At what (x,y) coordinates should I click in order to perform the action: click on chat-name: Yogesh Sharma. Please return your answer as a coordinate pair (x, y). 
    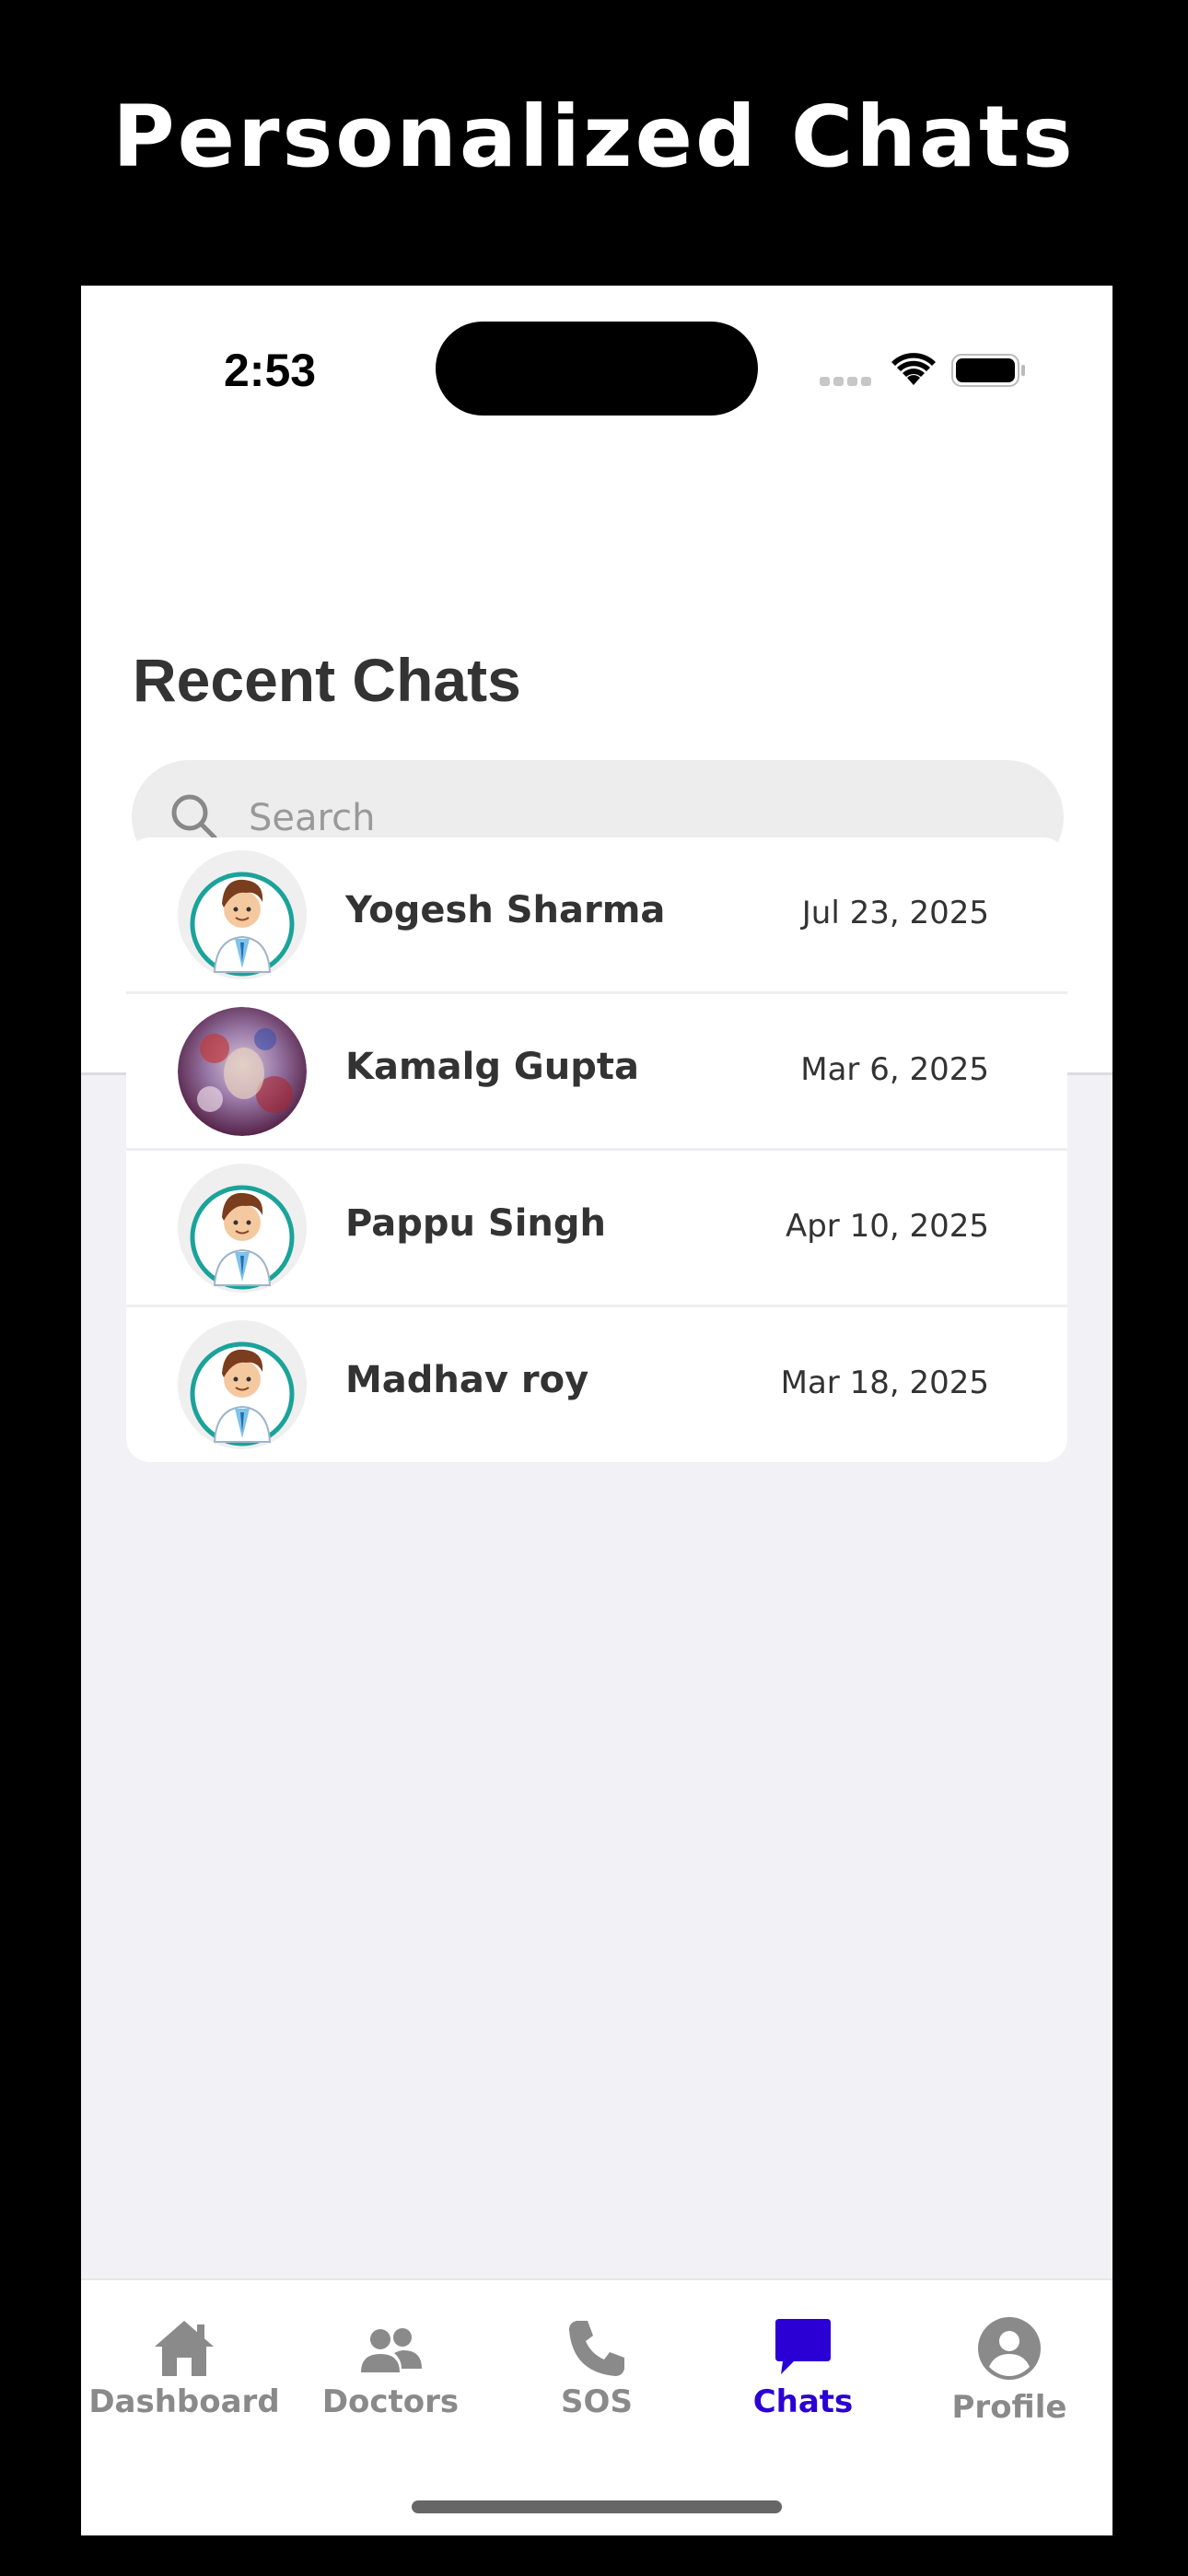
    Looking at the image, I should click on (505, 910).